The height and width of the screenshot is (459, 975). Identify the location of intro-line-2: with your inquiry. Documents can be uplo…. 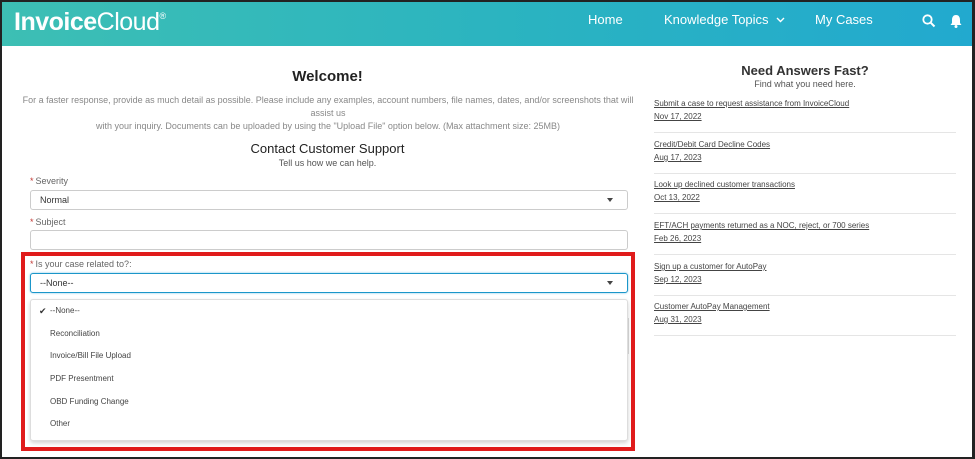
(328, 126).